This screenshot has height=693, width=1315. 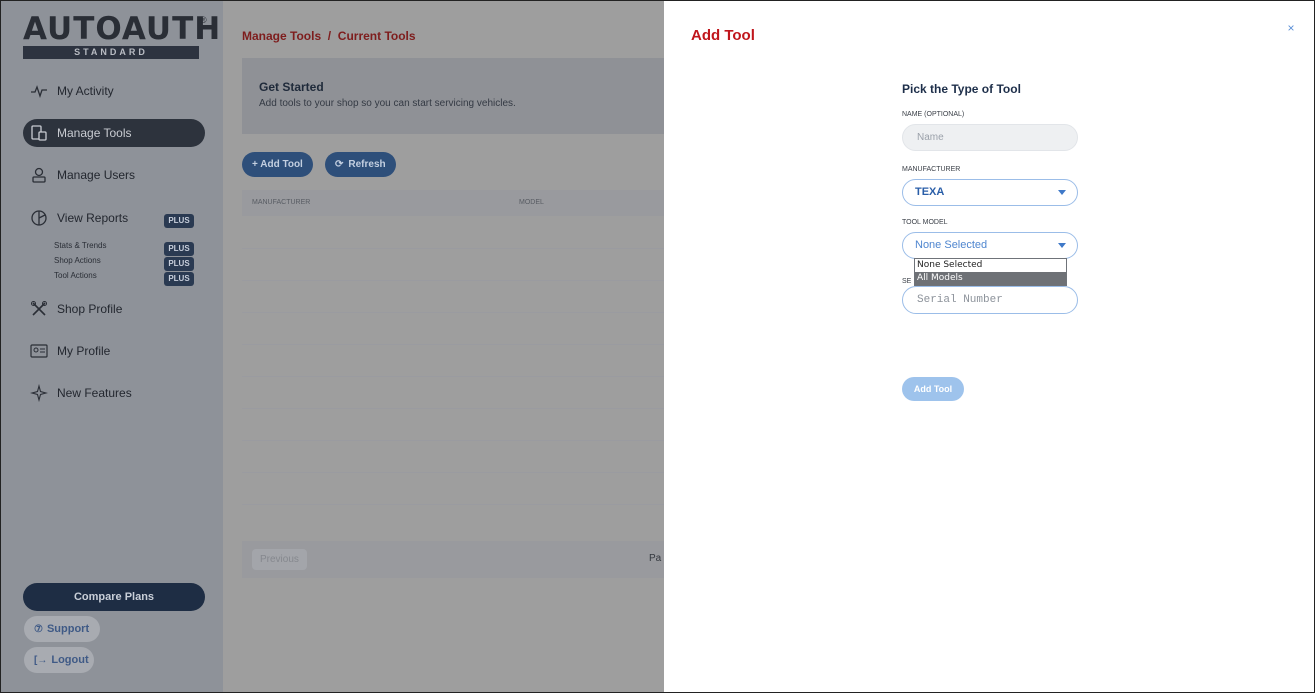 I want to click on sidebar-item-manage-users: Manage Users, so click(x=114, y=175).